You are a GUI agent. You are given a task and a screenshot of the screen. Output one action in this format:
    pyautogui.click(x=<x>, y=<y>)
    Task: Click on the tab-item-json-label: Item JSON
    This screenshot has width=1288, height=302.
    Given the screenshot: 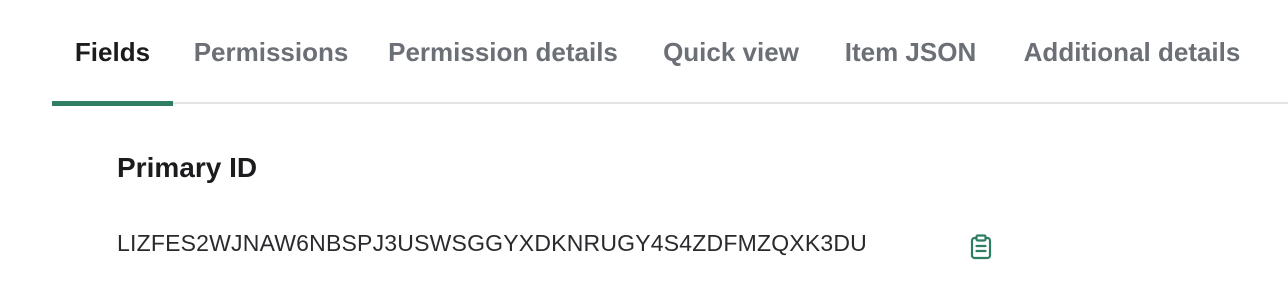 What is the action you would take?
    pyautogui.click(x=910, y=51)
    